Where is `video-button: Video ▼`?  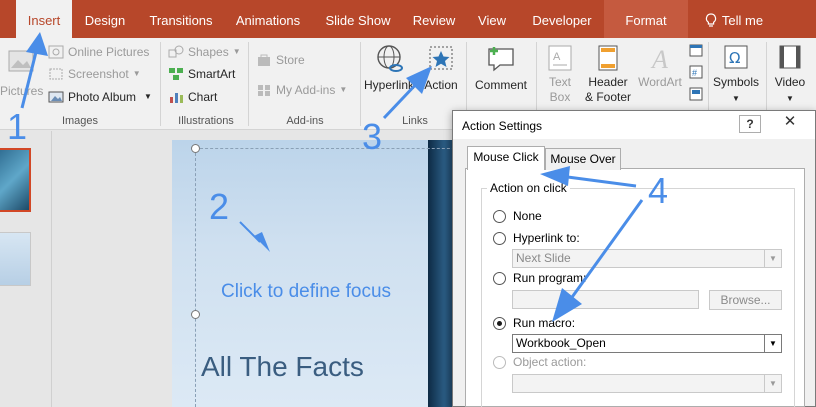 video-button: Video ▼ is located at coordinates (790, 75).